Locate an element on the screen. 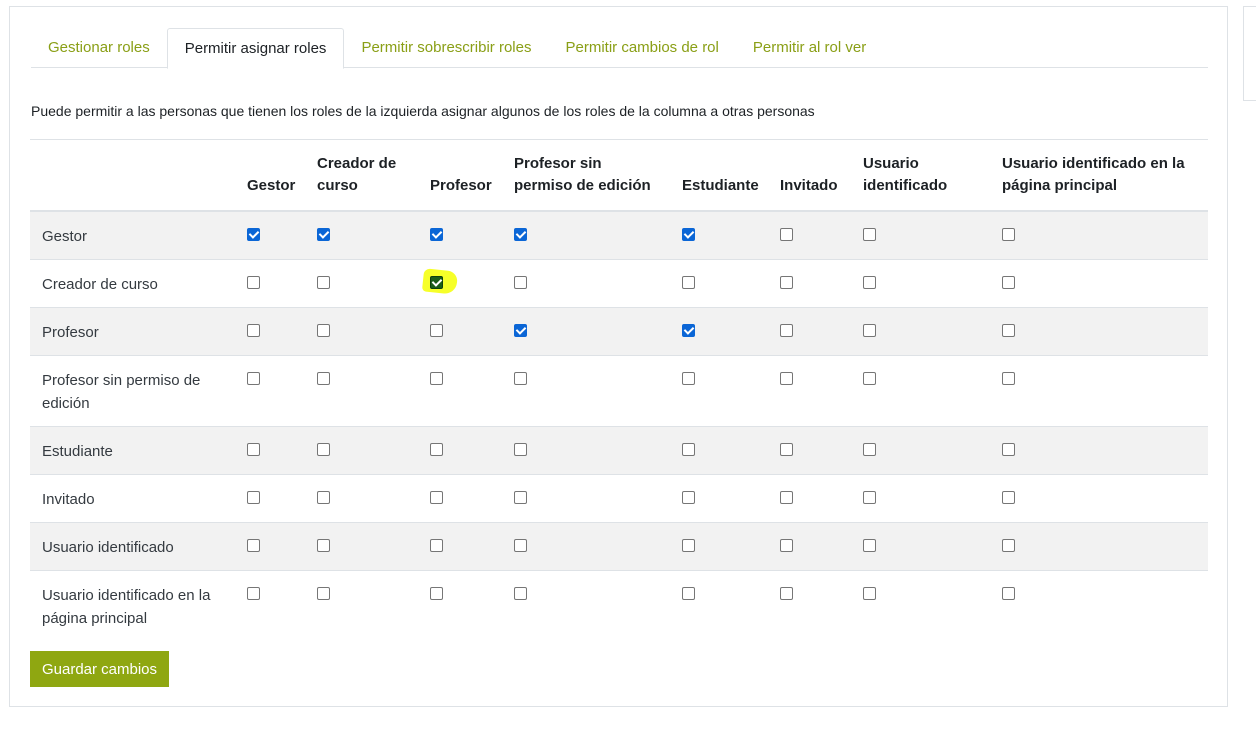 This screenshot has width=1256, height=736. column-header: Usuario identificado is located at coordinates (920, 175).